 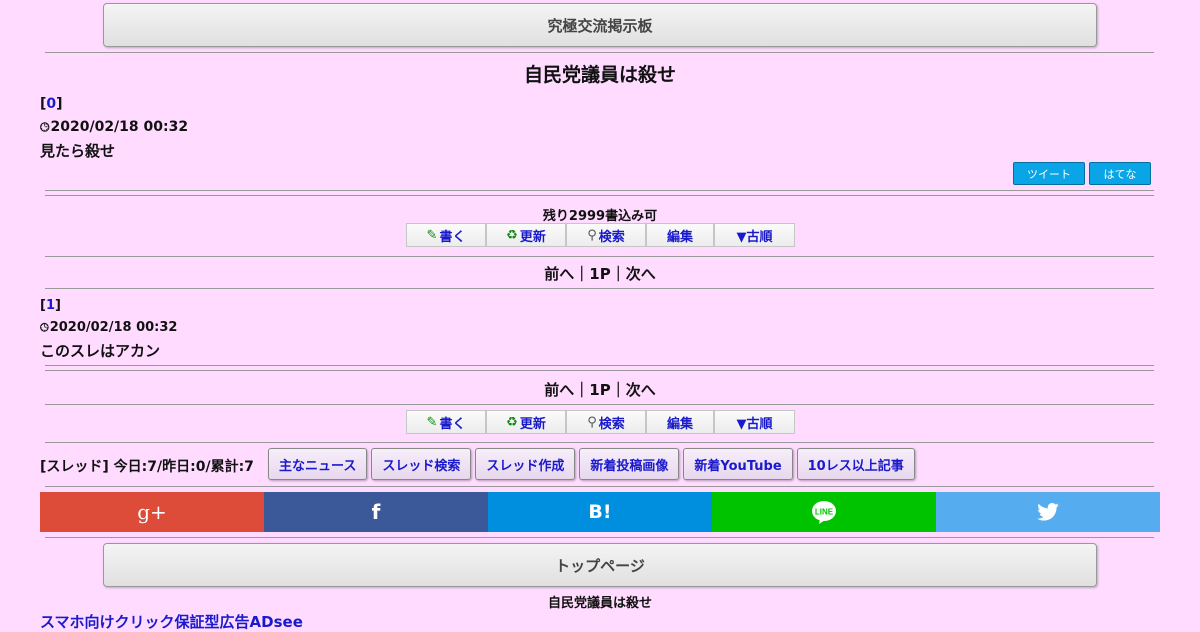 I want to click on remaining-count: 残り2999書込み可, so click(x=600, y=216).